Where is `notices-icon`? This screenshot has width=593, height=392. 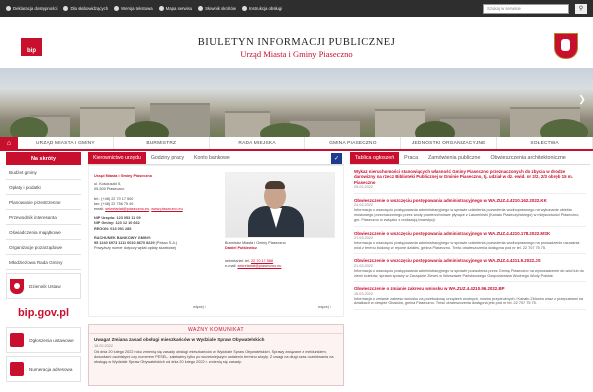
notices-icon is located at coordinates (17, 340).